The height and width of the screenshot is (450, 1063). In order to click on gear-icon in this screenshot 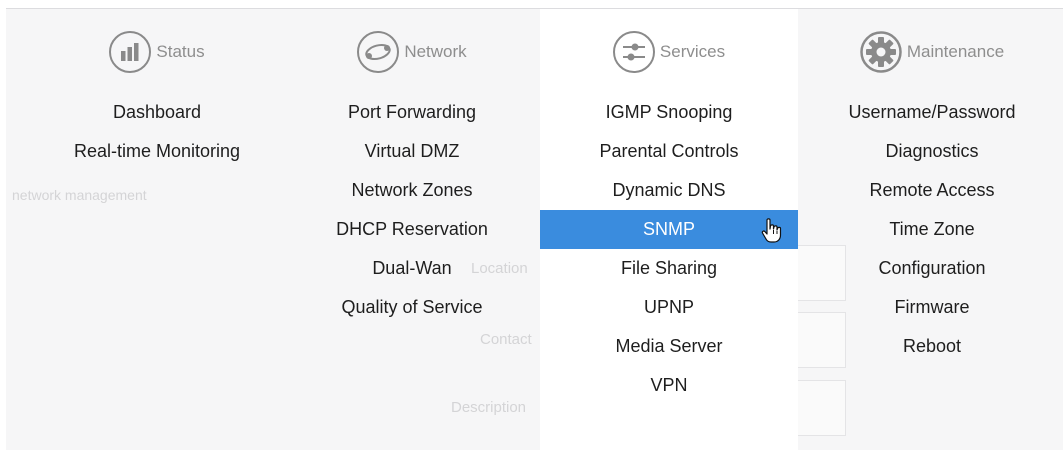, I will do `click(881, 52)`.